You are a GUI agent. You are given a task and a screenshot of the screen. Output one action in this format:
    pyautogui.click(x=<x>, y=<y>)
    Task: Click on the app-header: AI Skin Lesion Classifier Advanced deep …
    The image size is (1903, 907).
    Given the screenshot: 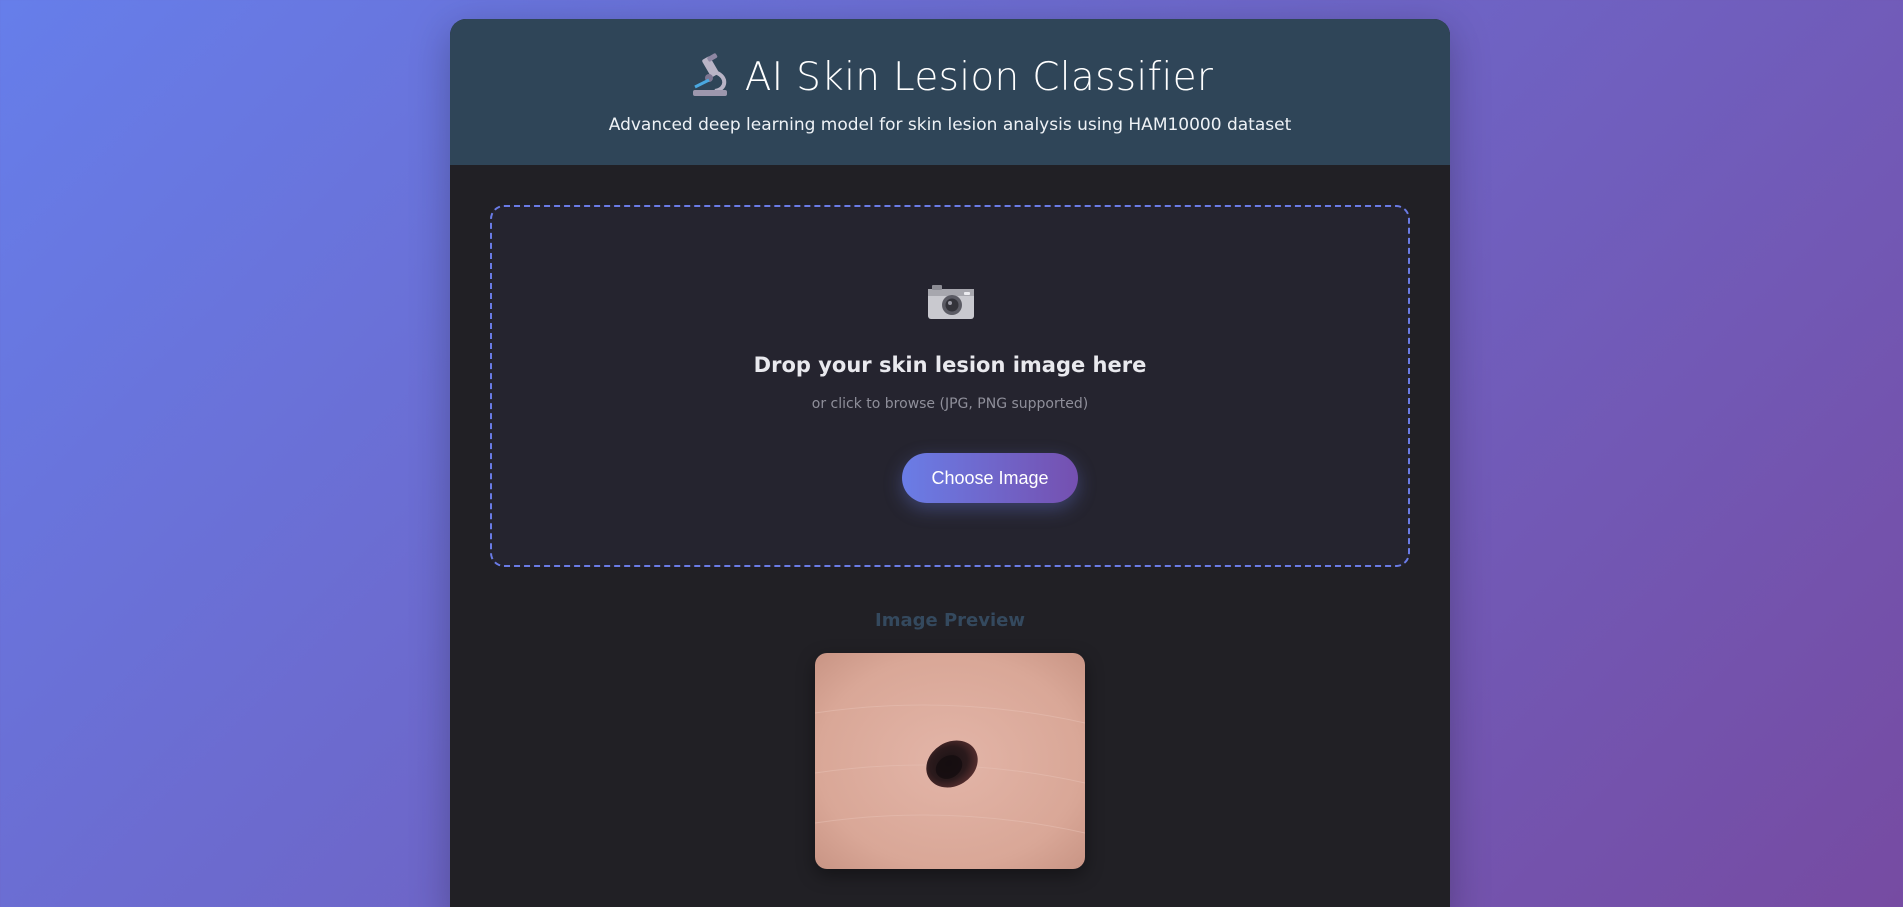 What is the action you would take?
    pyautogui.click(x=950, y=92)
    